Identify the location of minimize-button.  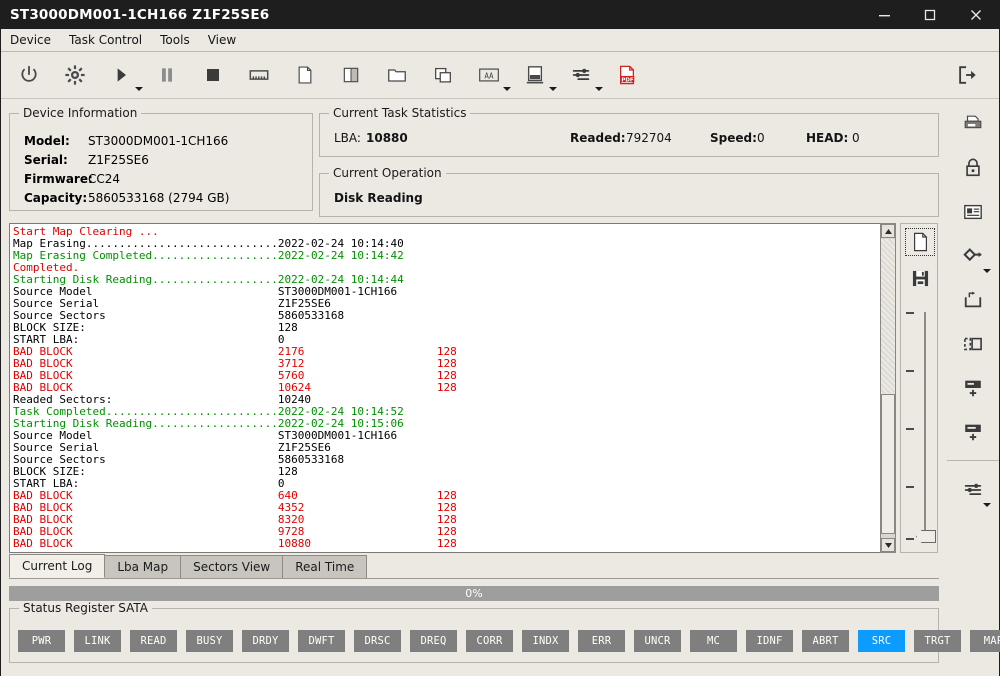
(884, 15).